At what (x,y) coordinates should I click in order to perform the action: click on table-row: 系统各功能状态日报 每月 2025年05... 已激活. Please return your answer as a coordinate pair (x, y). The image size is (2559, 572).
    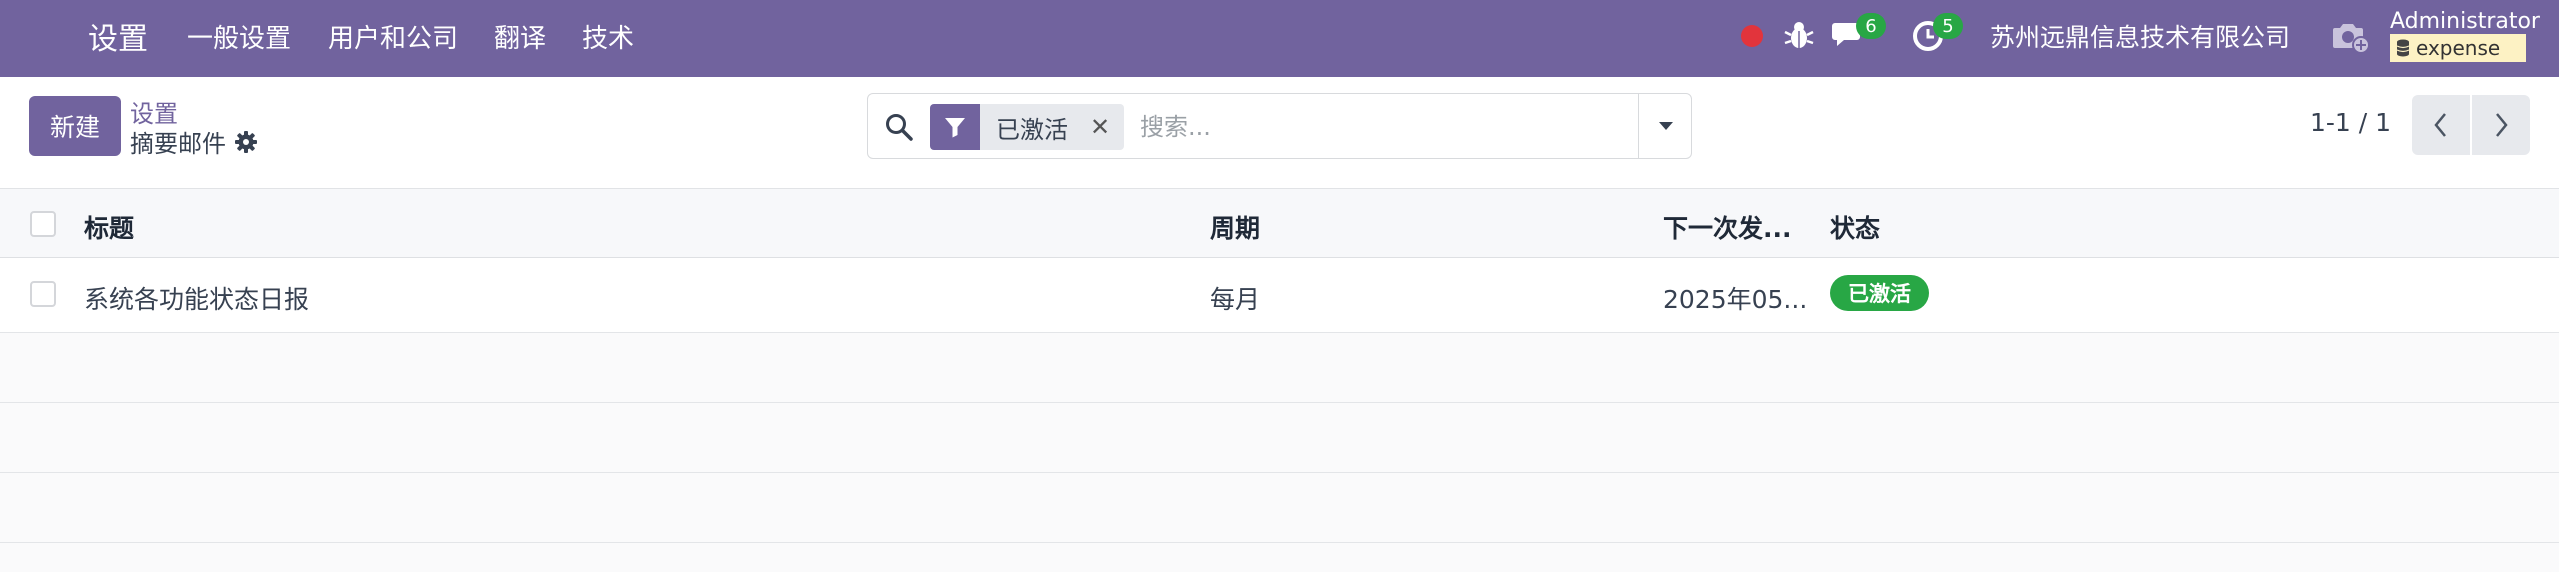
    Looking at the image, I should click on (1279, 295).